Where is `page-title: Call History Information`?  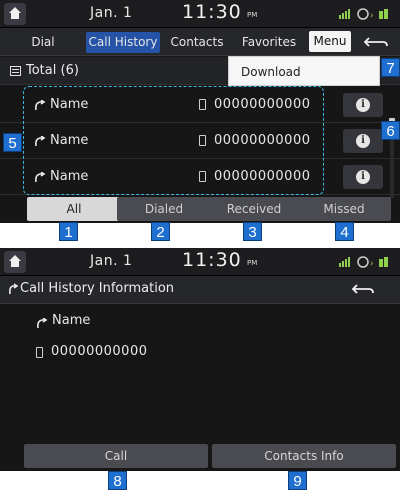
page-title: Call History Information is located at coordinates (97, 288).